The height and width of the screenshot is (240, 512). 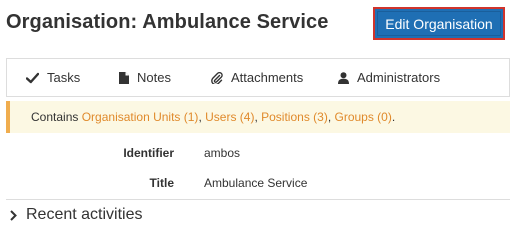 I want to click on groups-link: Groups (0), so click(x=363, y=117).